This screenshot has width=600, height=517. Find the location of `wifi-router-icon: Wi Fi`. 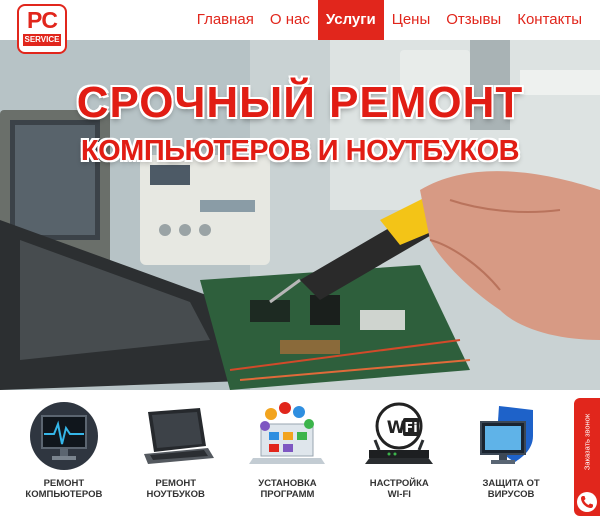

wifi-router-icon: Wi Fi is located at coordinates (399, 433).